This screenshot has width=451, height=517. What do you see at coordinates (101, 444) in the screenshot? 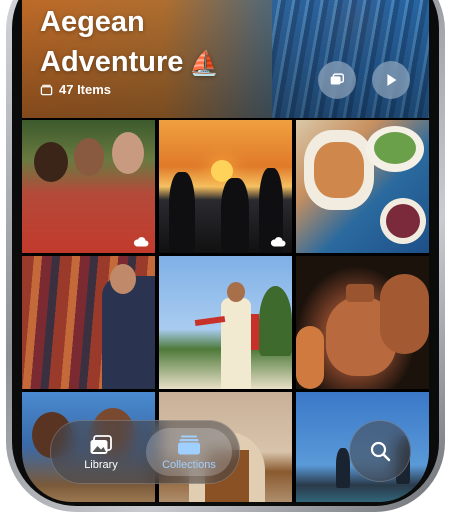
I see `photo-library-icon` at bounding box center [101, 444].